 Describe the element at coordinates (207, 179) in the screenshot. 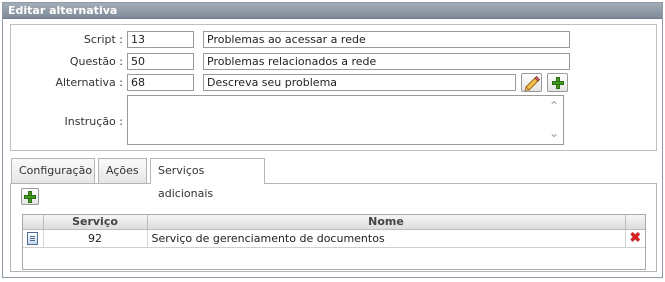

I see `tab-servicos-adicionais: Serviços adicionais` at that location.